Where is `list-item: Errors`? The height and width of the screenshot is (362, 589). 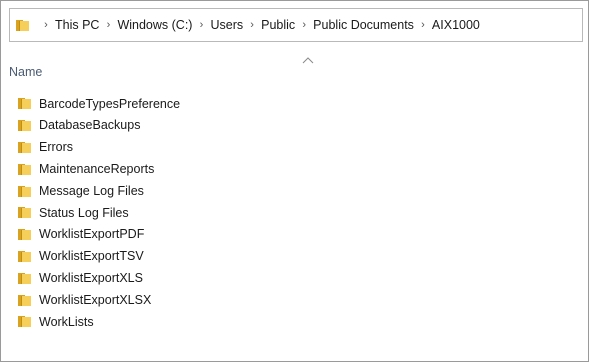
list-item: Errors is located at coordinates (294, 148).